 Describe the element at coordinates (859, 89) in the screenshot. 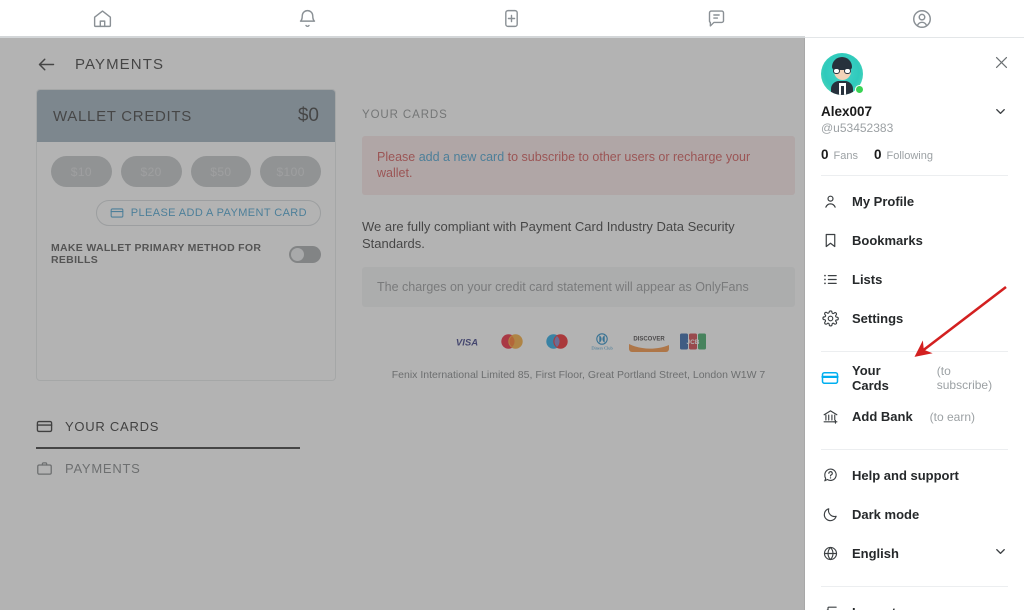

I see `online-status-indicator` at that location.